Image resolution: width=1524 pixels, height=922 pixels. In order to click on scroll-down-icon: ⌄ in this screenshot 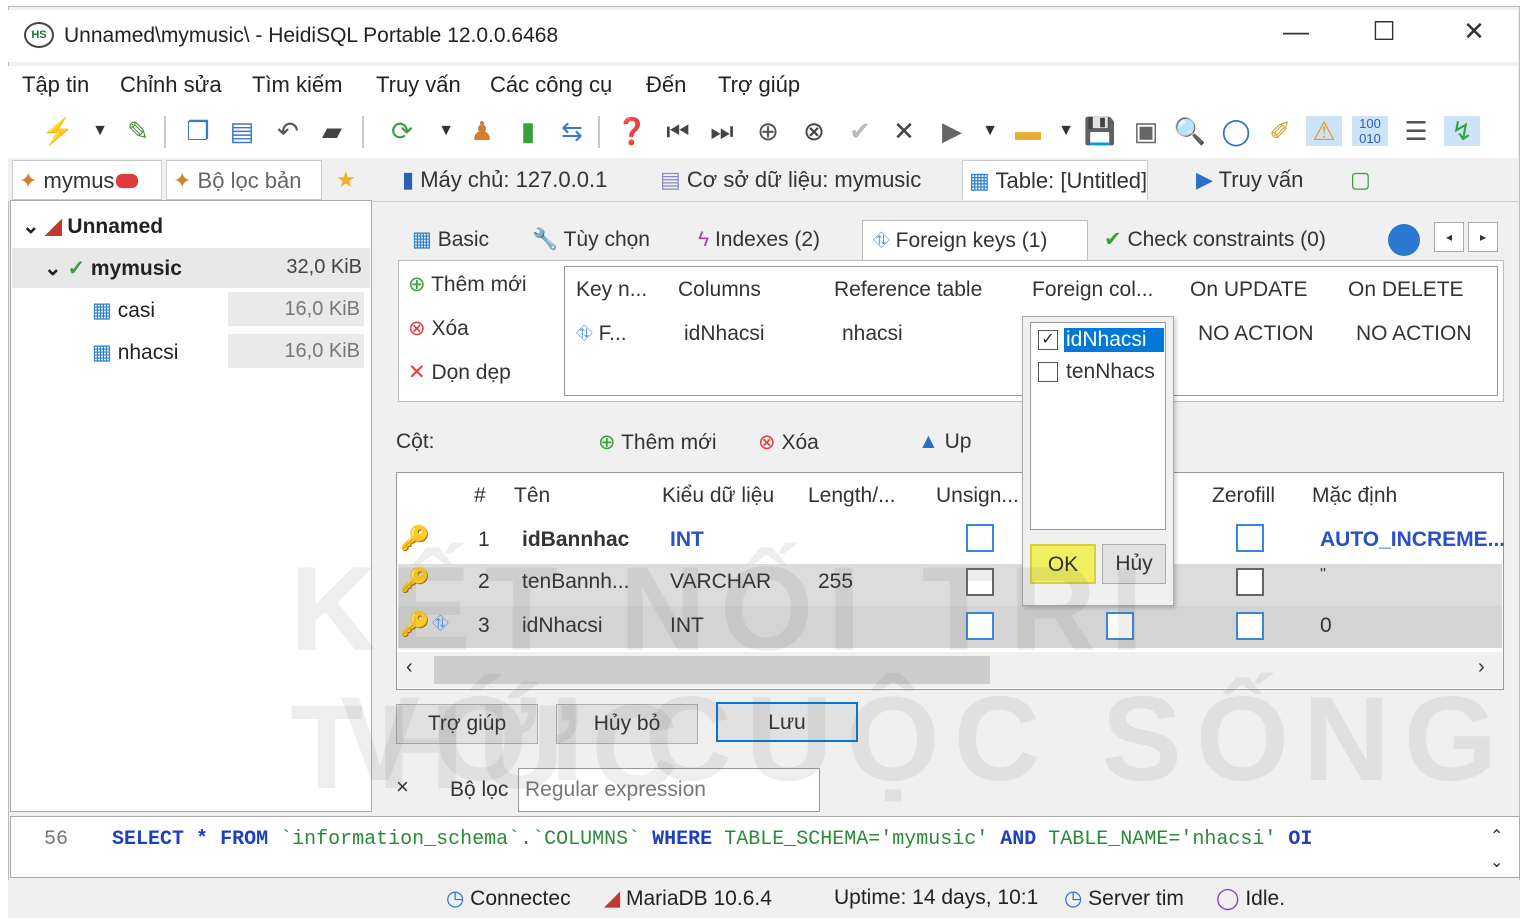, I will do `click(1496, 862)`.